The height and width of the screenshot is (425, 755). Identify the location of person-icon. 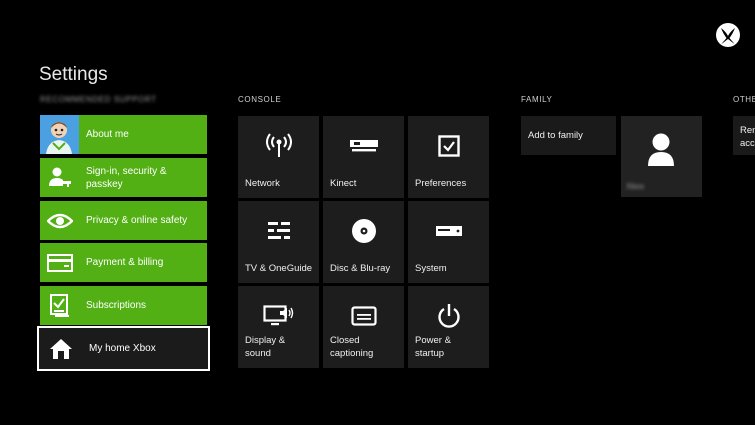
(661, 149).